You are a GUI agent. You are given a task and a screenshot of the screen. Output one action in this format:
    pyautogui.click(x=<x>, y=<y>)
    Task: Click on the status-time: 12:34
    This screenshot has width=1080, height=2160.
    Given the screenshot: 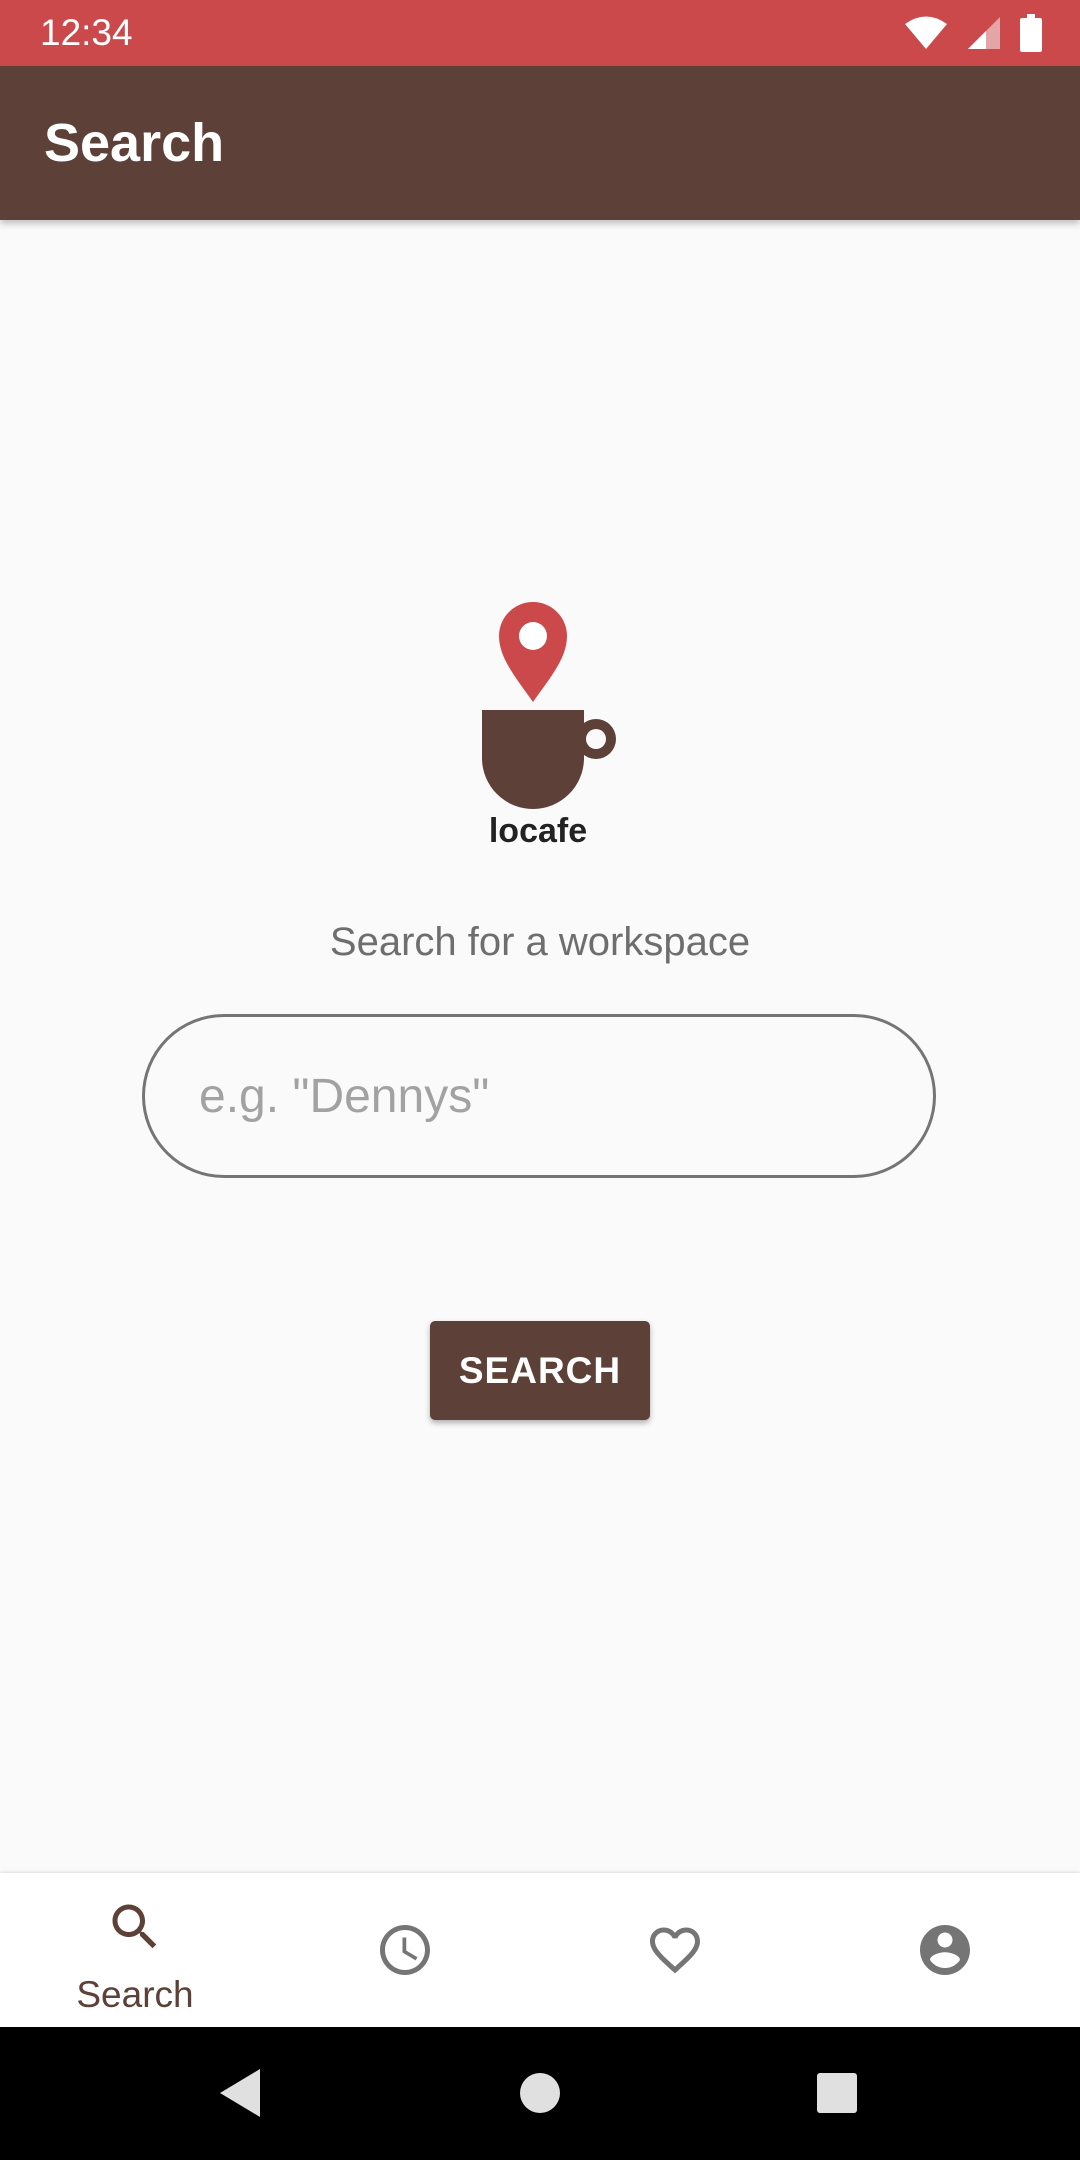 What is the action you would take?
    pyautogui.click(x=86, y=32)
    